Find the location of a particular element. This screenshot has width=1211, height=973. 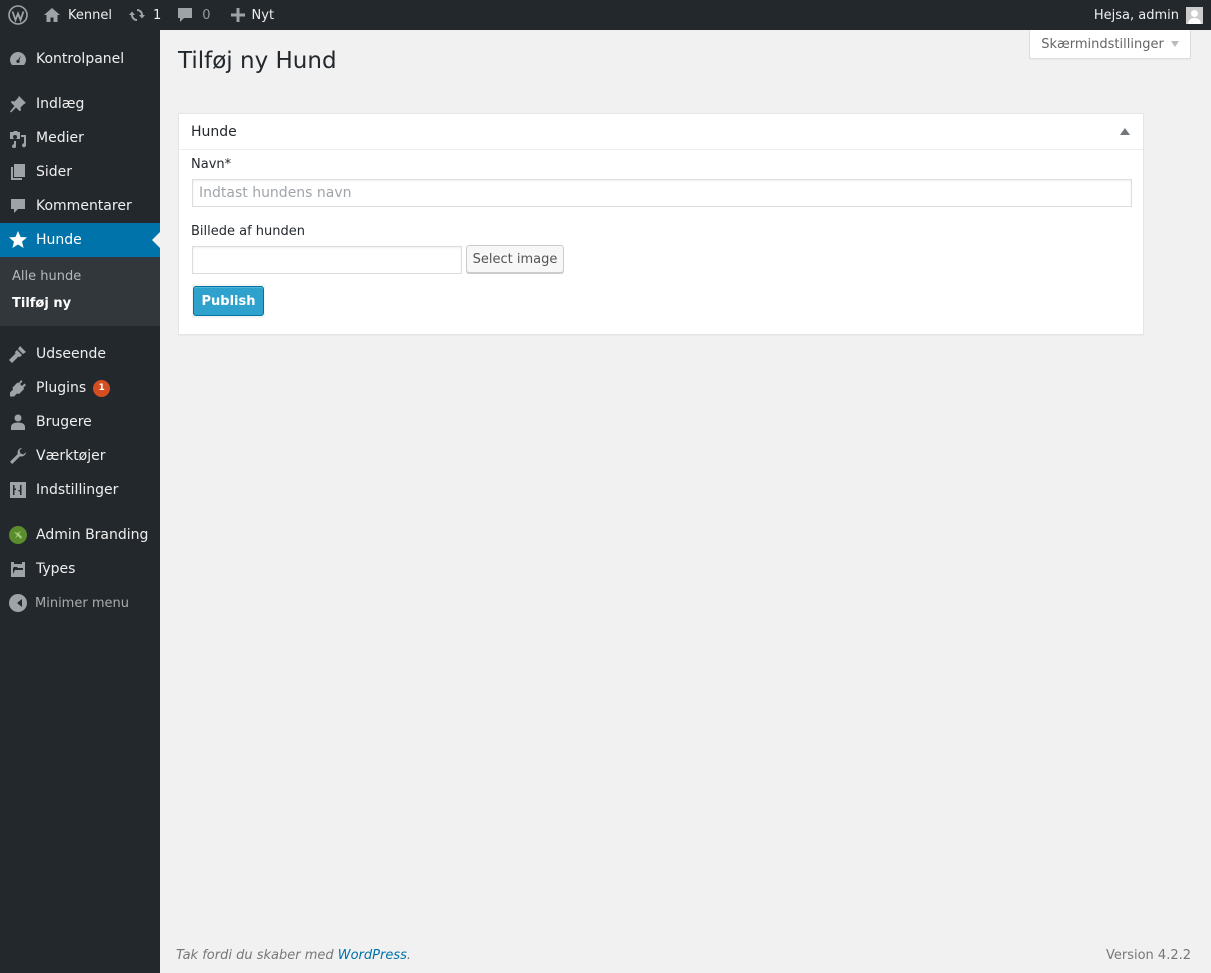

menu-item-vaerktoejer: Værktøjer is located at coordinates (80, 456).